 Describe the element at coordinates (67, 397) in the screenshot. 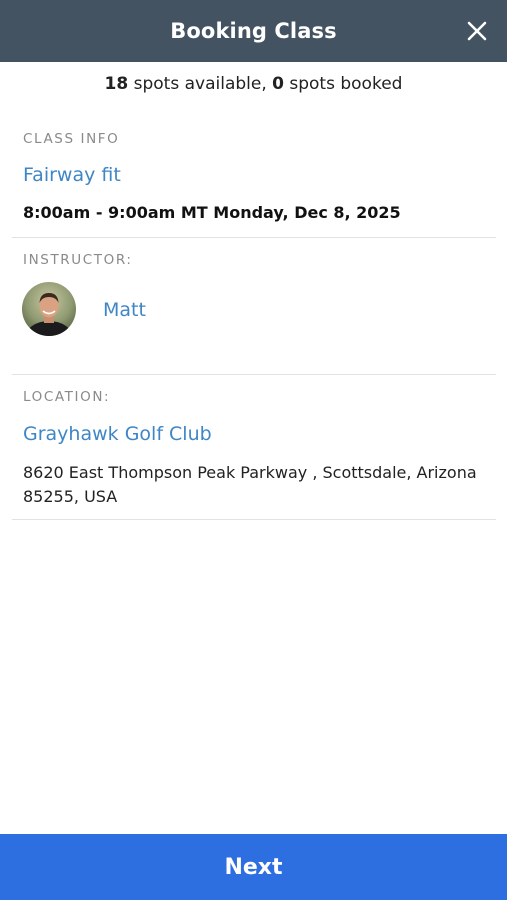

I see `location-label: LOCATION:` at that location.